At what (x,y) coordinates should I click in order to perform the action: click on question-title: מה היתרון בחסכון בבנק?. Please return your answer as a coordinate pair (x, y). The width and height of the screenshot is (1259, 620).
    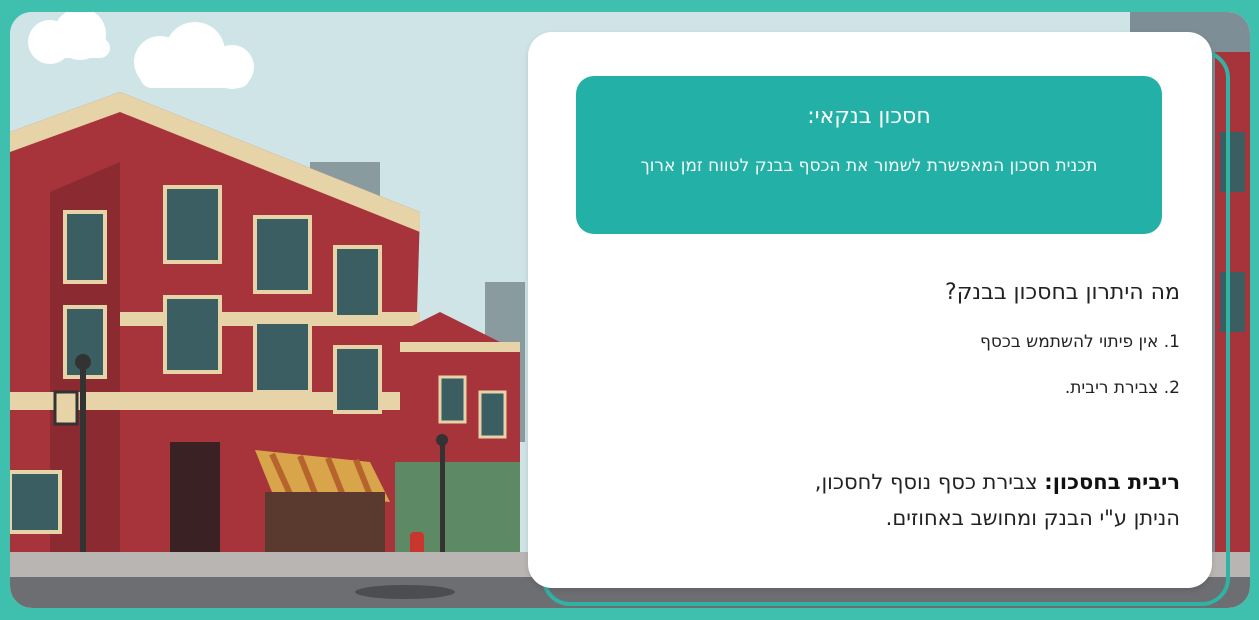
    Looking at the image, I should click on (1062, 292).